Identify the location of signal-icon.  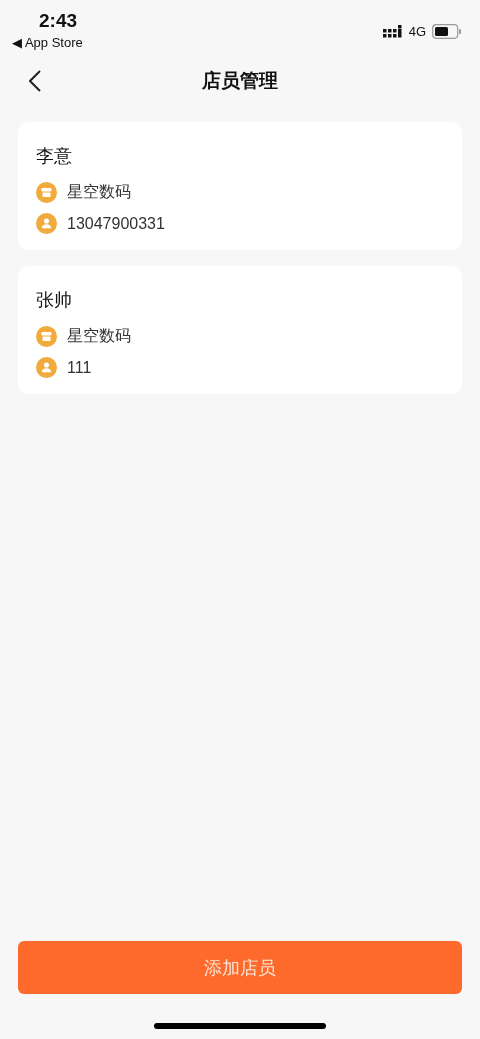
(392, 31).